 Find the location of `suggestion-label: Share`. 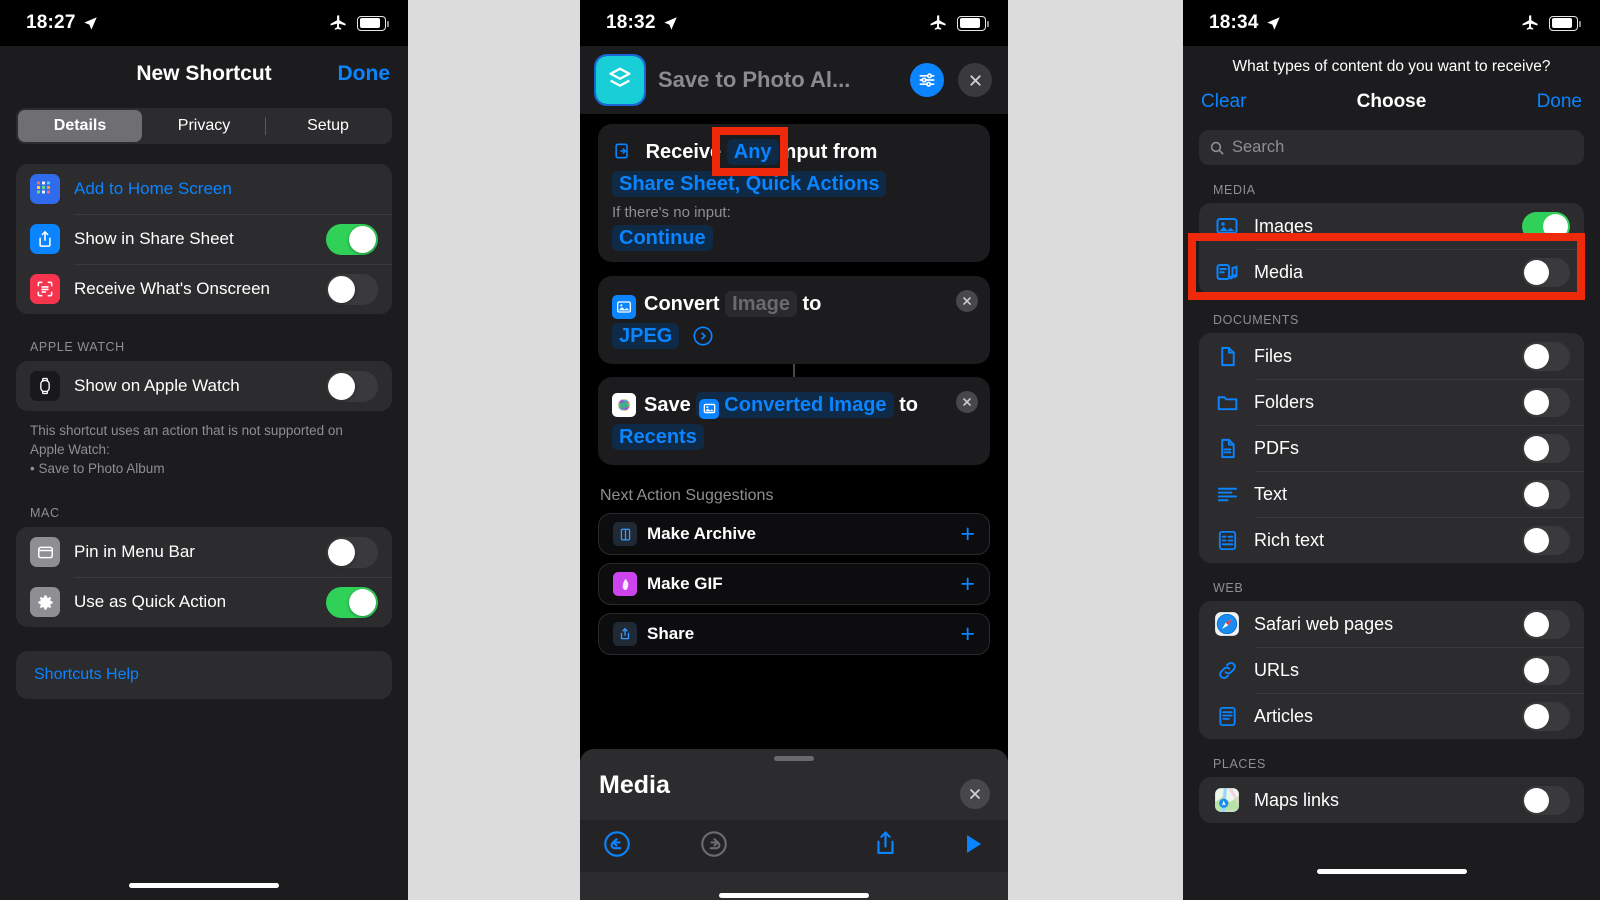

suggestion-label: Share is located at coordinates (671, 633).